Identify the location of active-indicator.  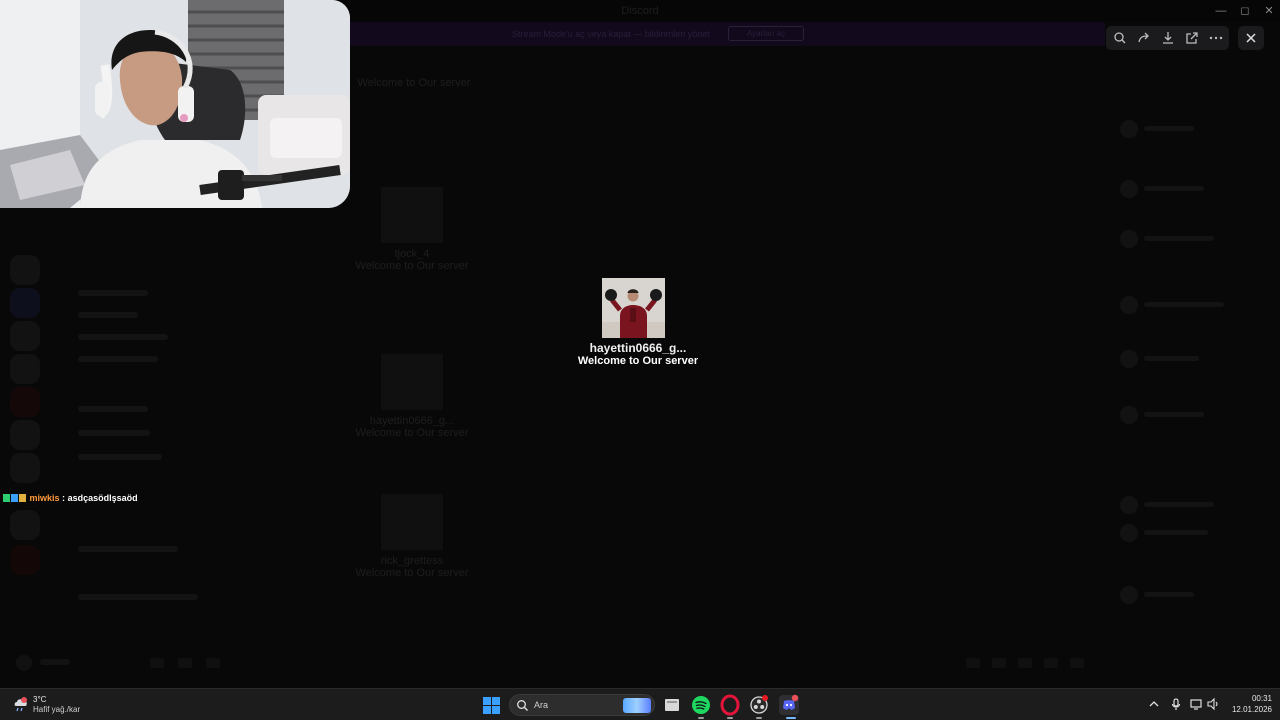
(791, 718).